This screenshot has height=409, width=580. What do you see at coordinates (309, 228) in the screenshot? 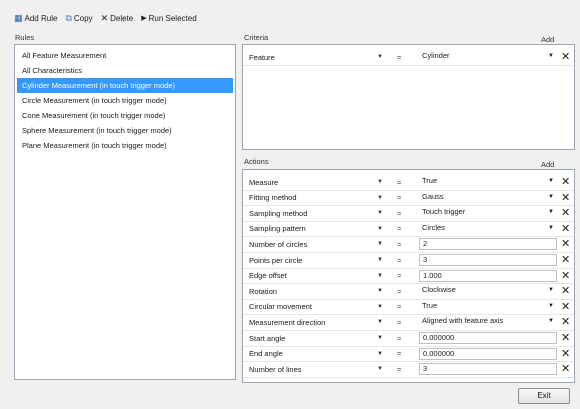
I see `action-property-name: Sampling pattern` at bounding box center [309, 228].